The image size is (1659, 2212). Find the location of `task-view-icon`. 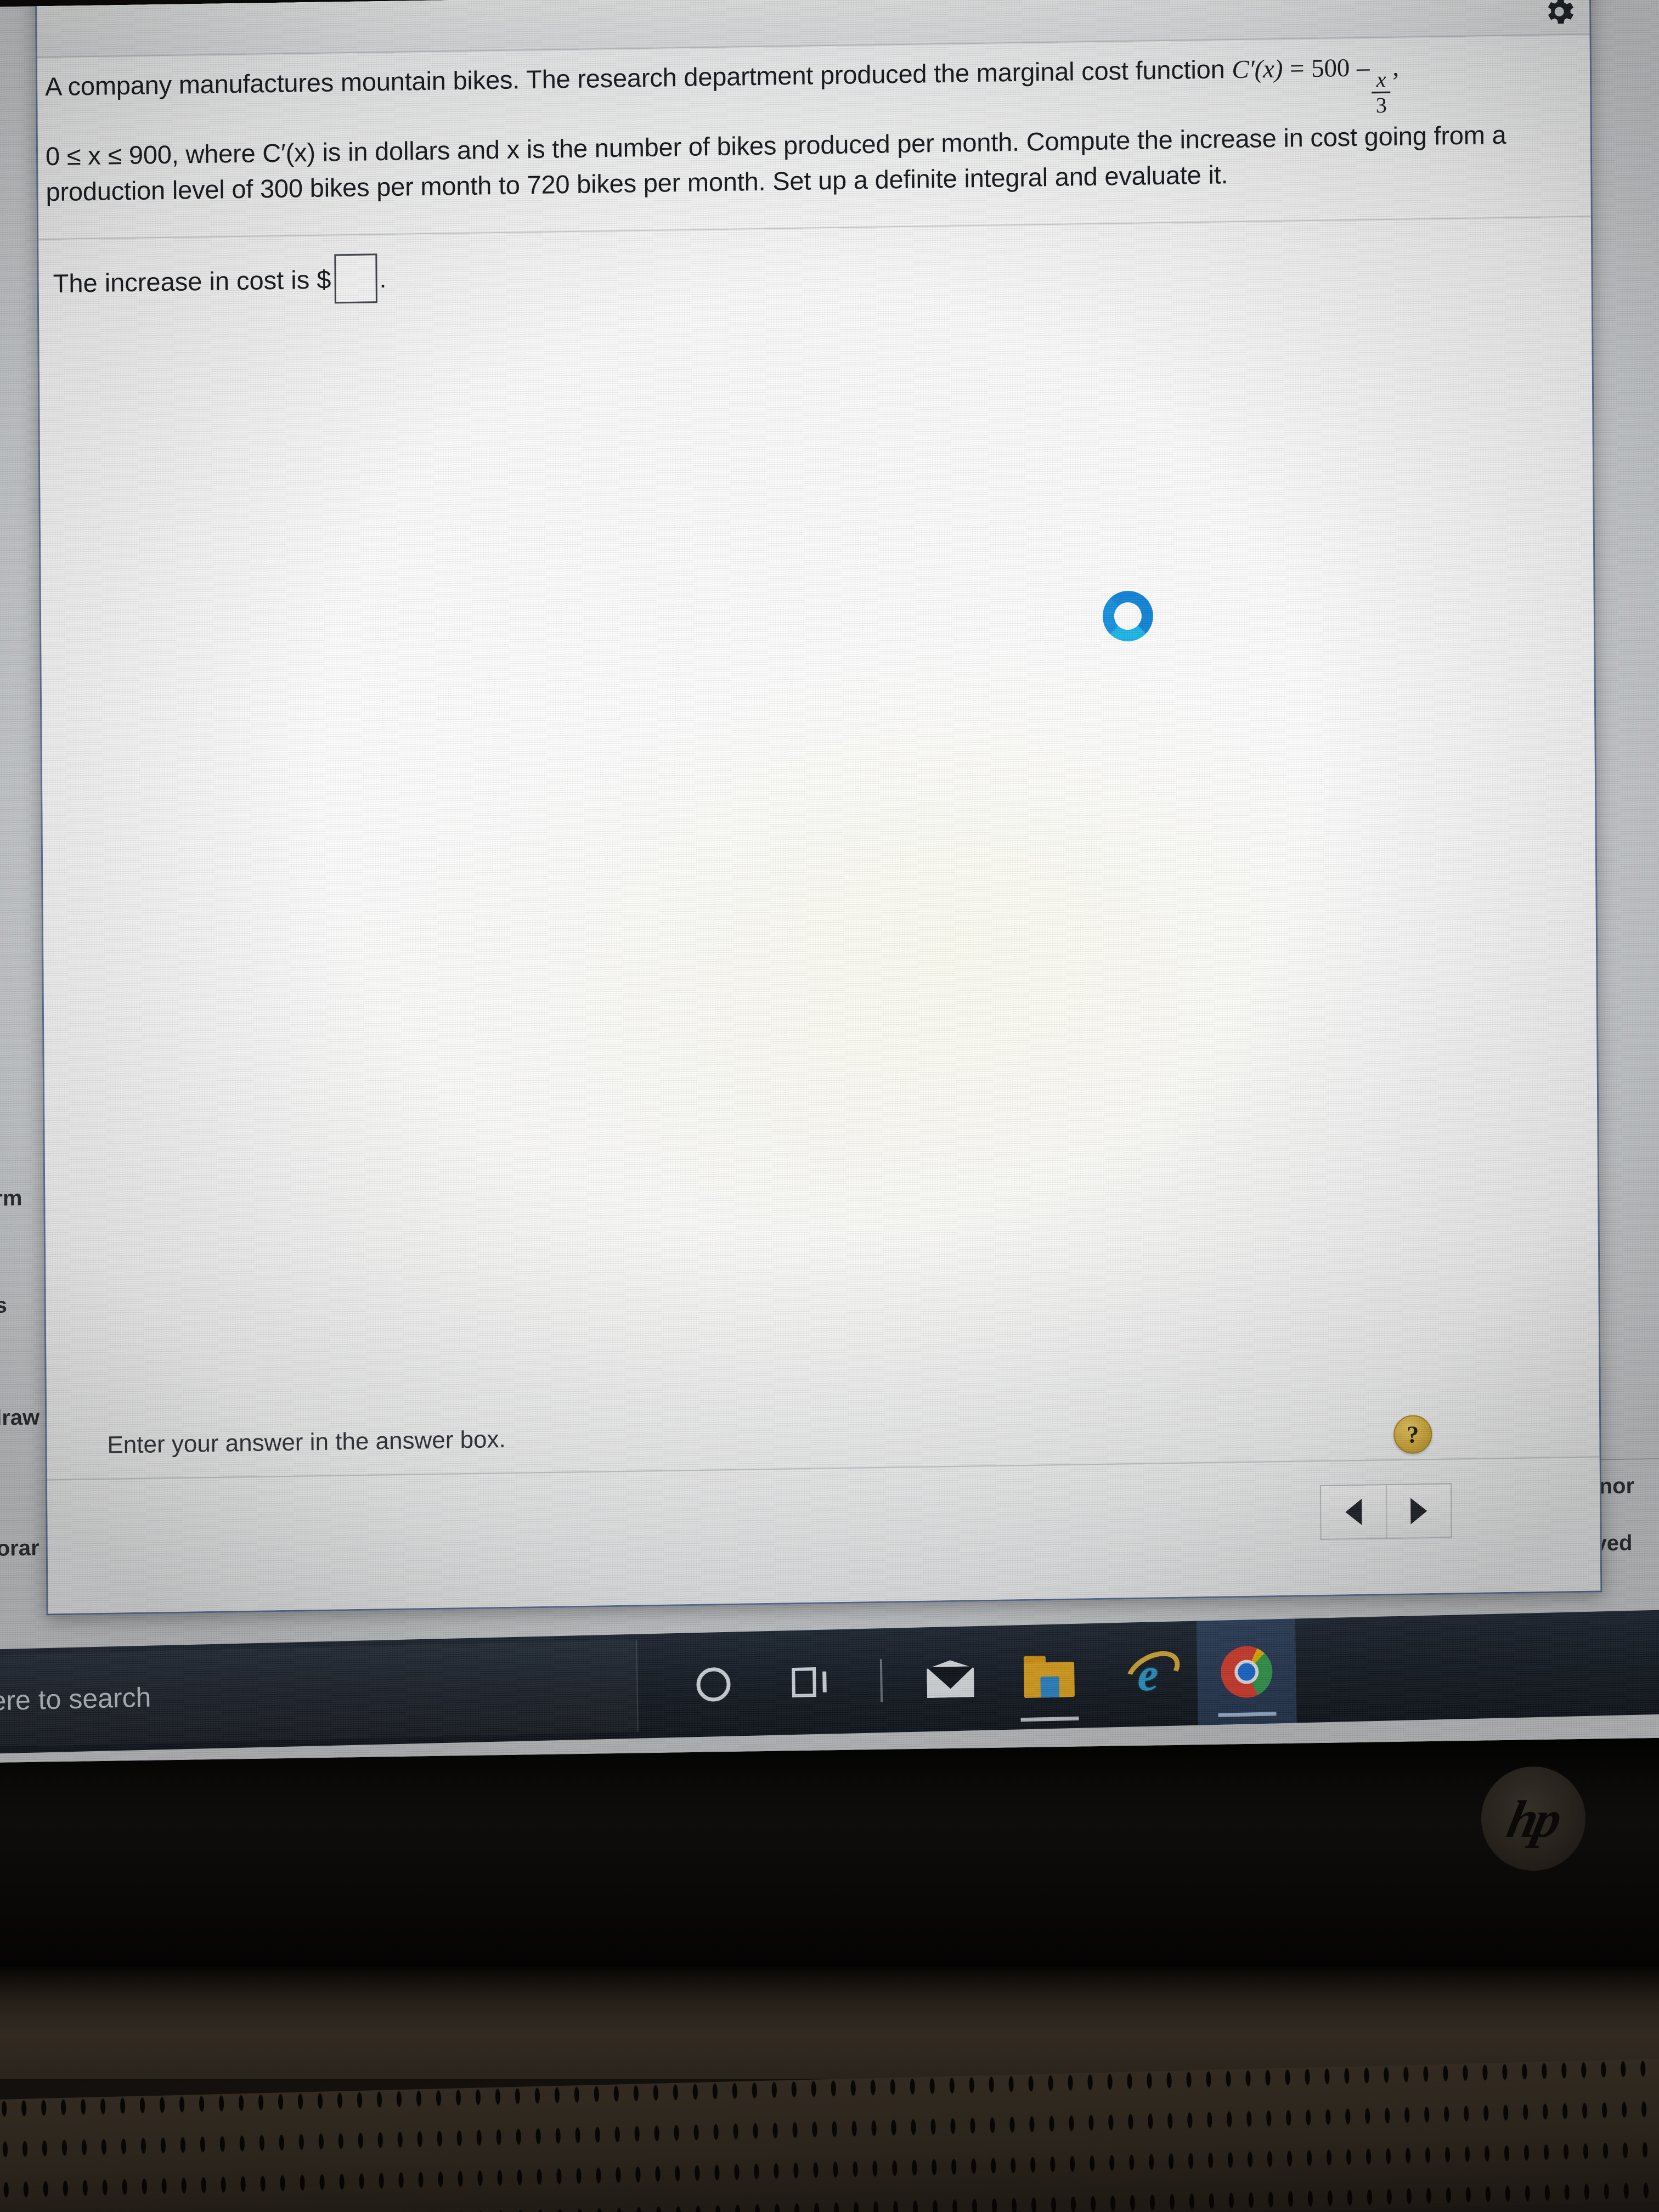

task-view-icon is located at coordinates (813, 1682).